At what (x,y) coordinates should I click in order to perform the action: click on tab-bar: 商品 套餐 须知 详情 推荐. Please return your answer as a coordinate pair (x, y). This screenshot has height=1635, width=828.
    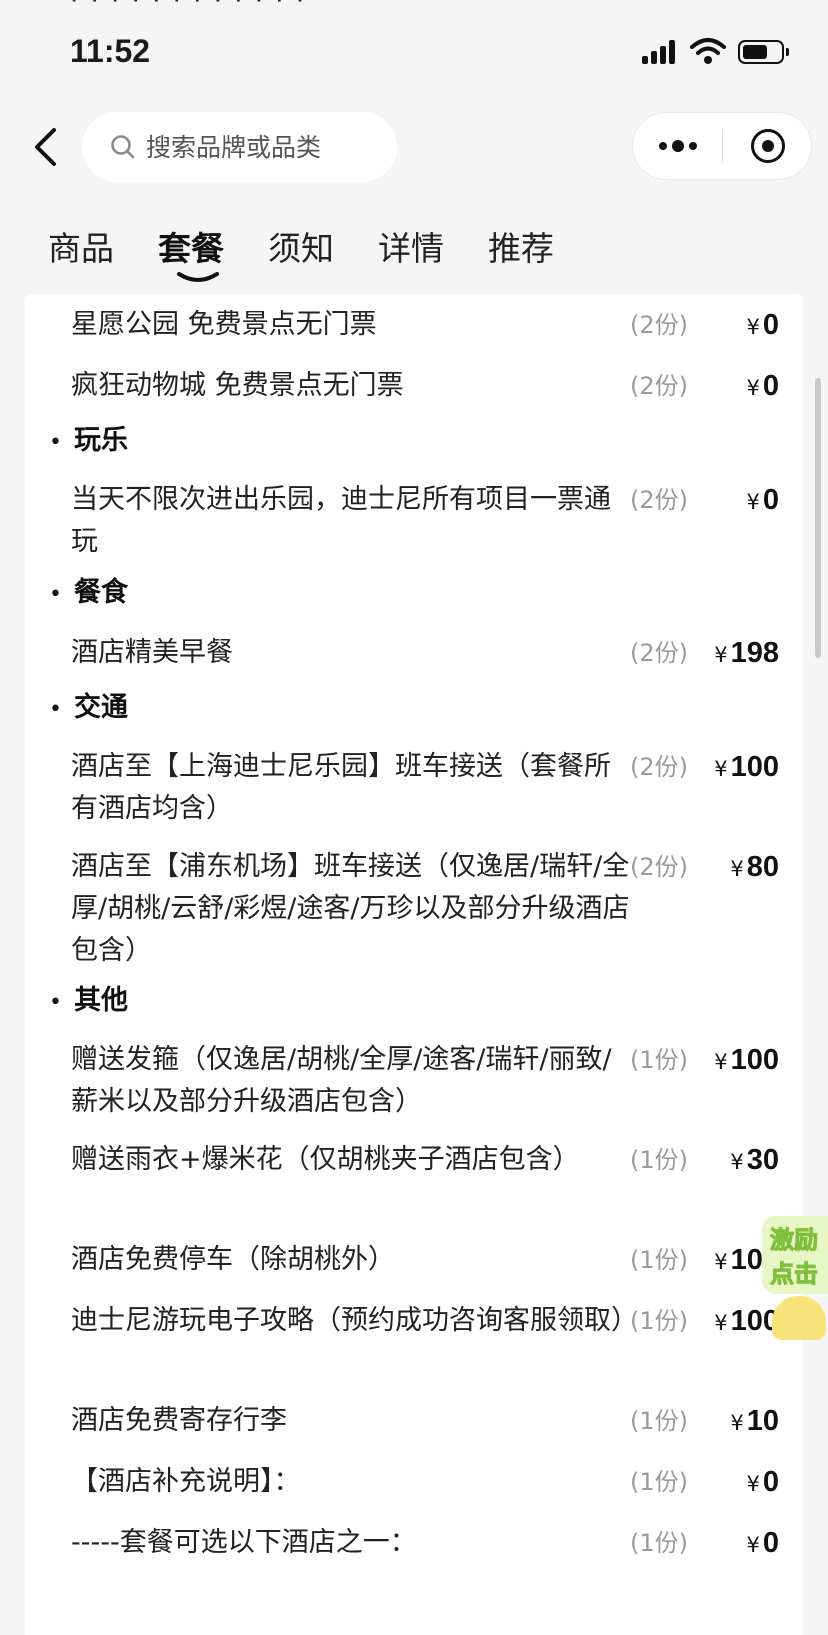
    Looking at the image, I should click on (414, 252).